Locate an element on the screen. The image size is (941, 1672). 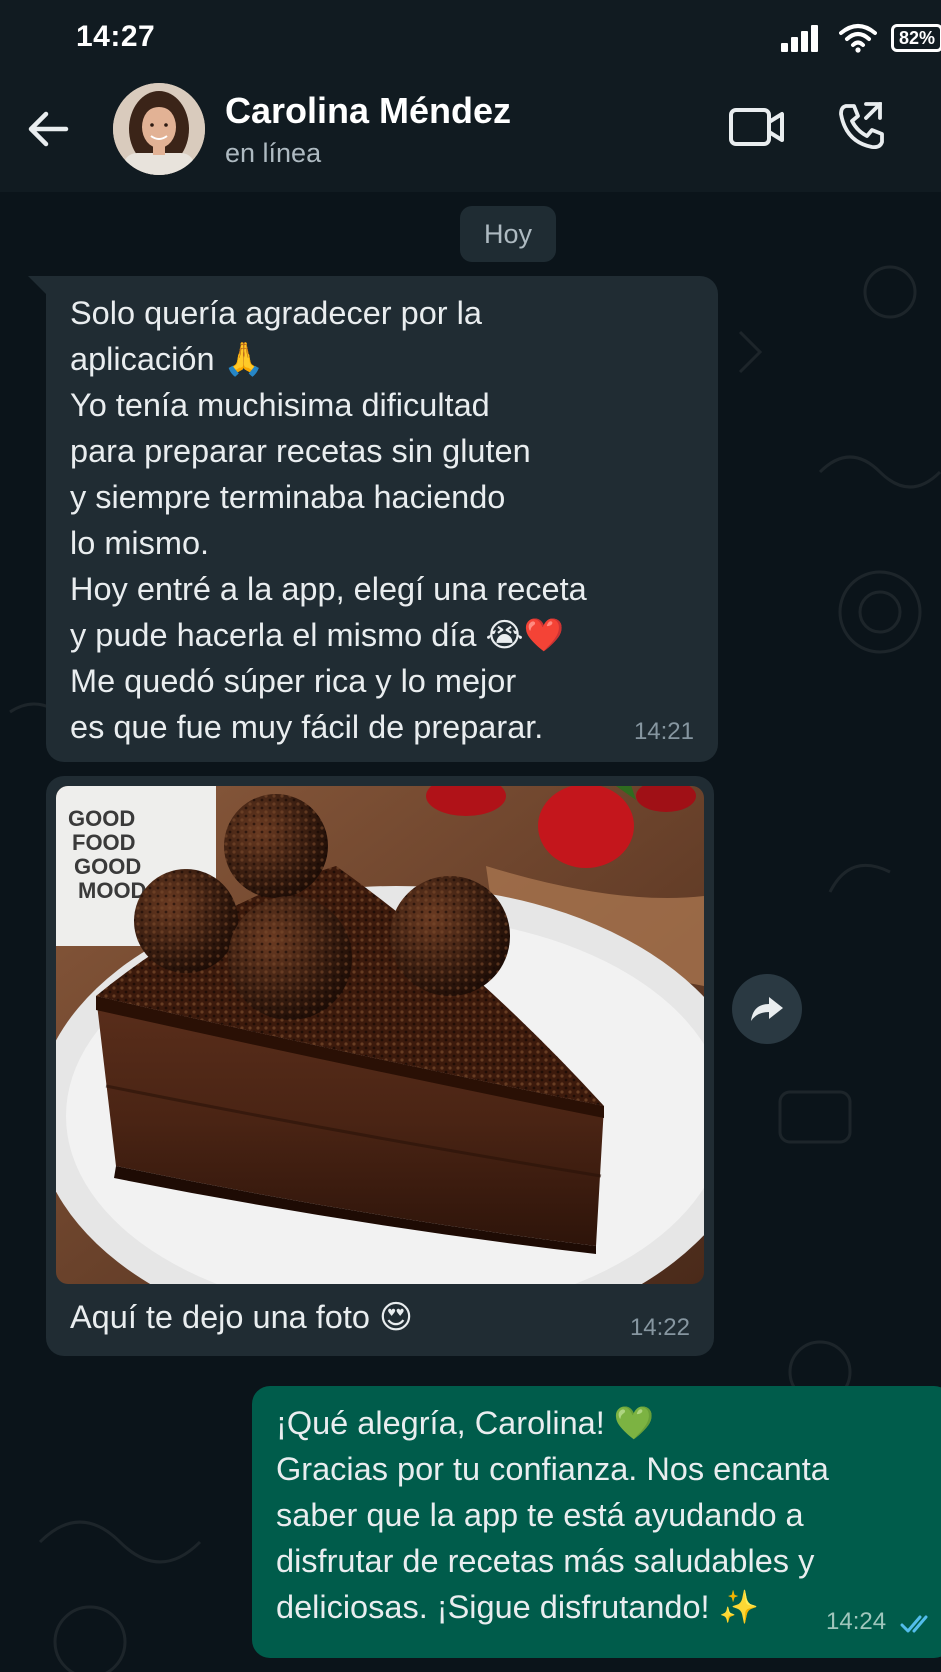
date-separator: Hoy is located at coordinates (508, 234).